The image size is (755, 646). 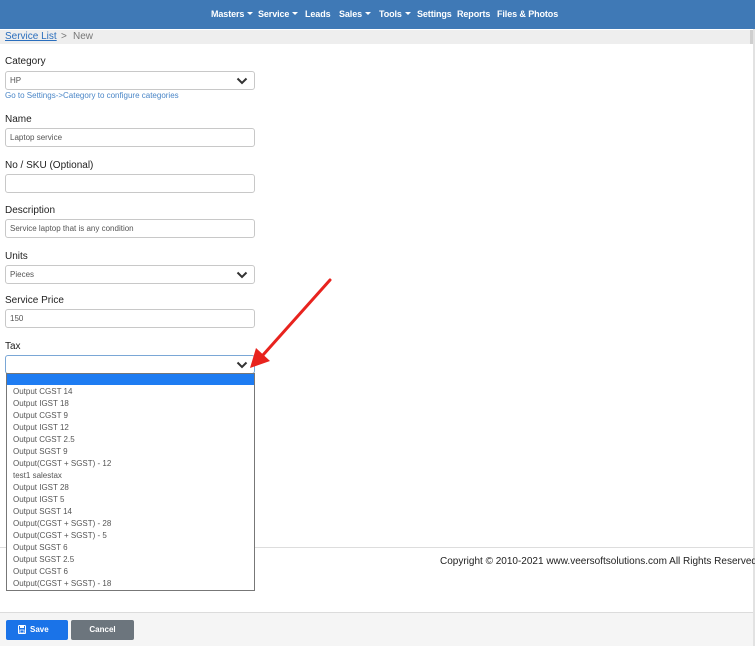 I want to click on category-select-value: HP, so click(x=16, y=80).